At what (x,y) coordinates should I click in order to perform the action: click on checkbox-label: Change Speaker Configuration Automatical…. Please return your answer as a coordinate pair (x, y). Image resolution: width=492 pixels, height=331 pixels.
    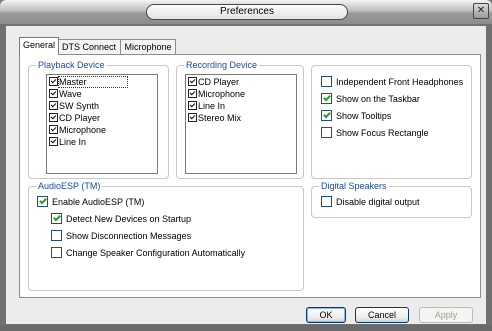
    Looking at the image, I should click on (156, 253).